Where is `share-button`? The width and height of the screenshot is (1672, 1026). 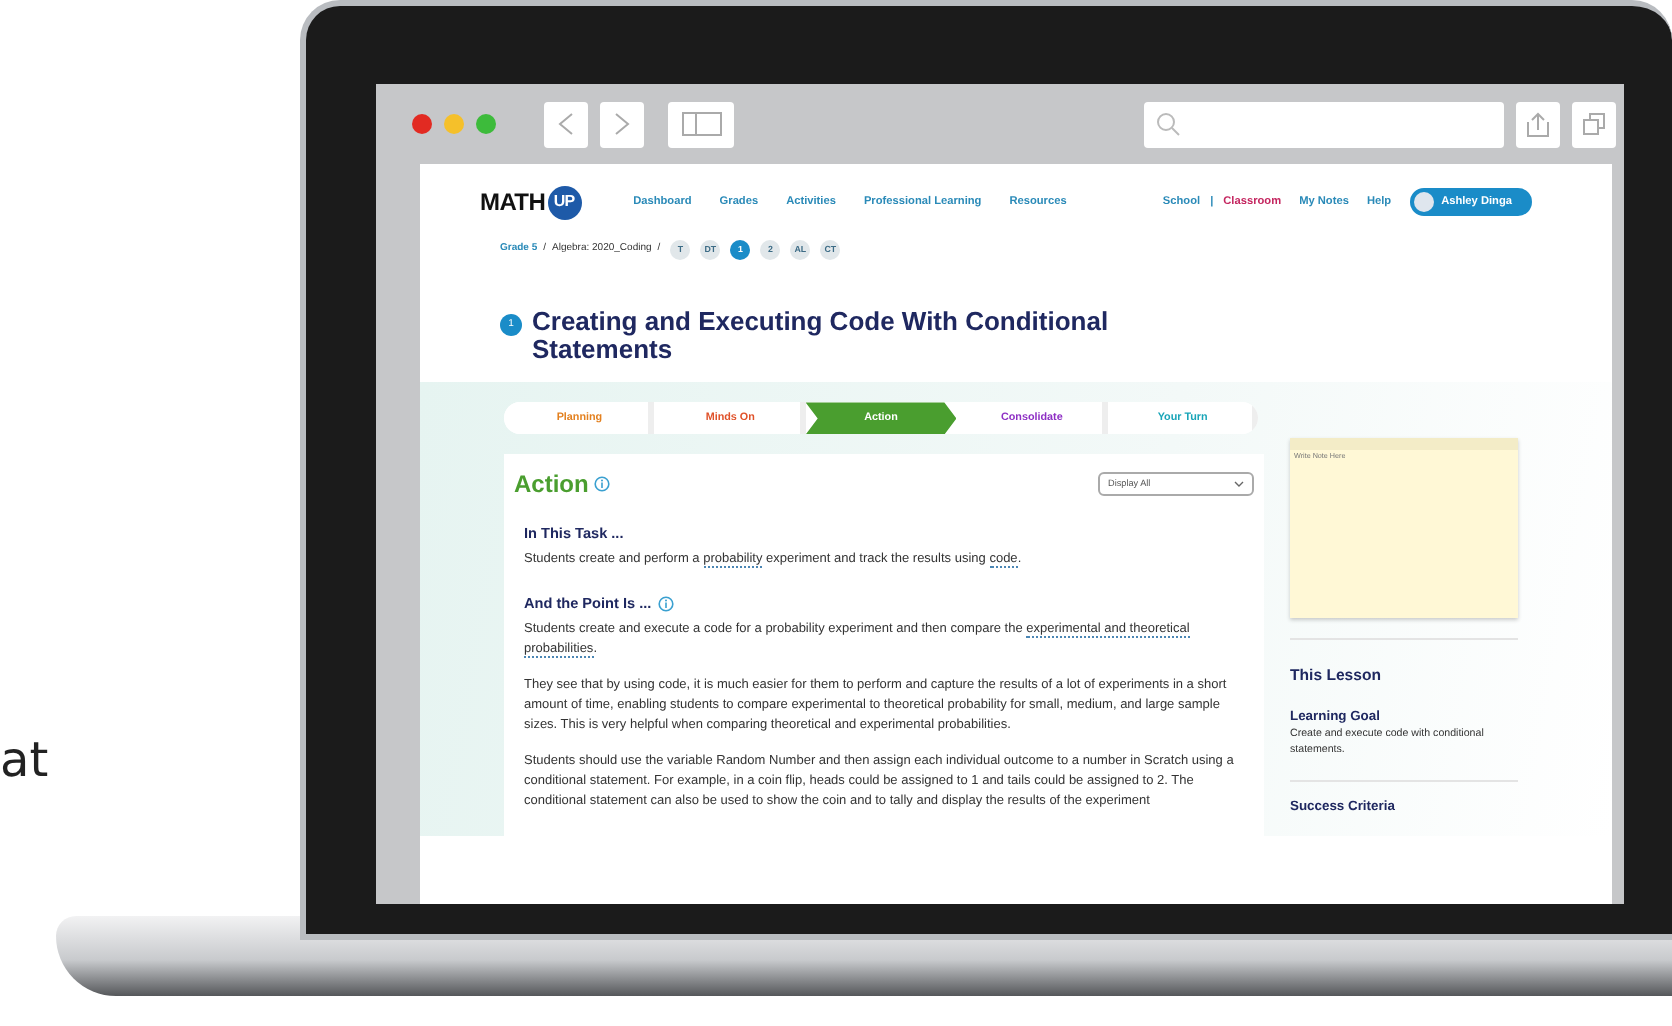
share-button is located at coordinates (1538, 124).